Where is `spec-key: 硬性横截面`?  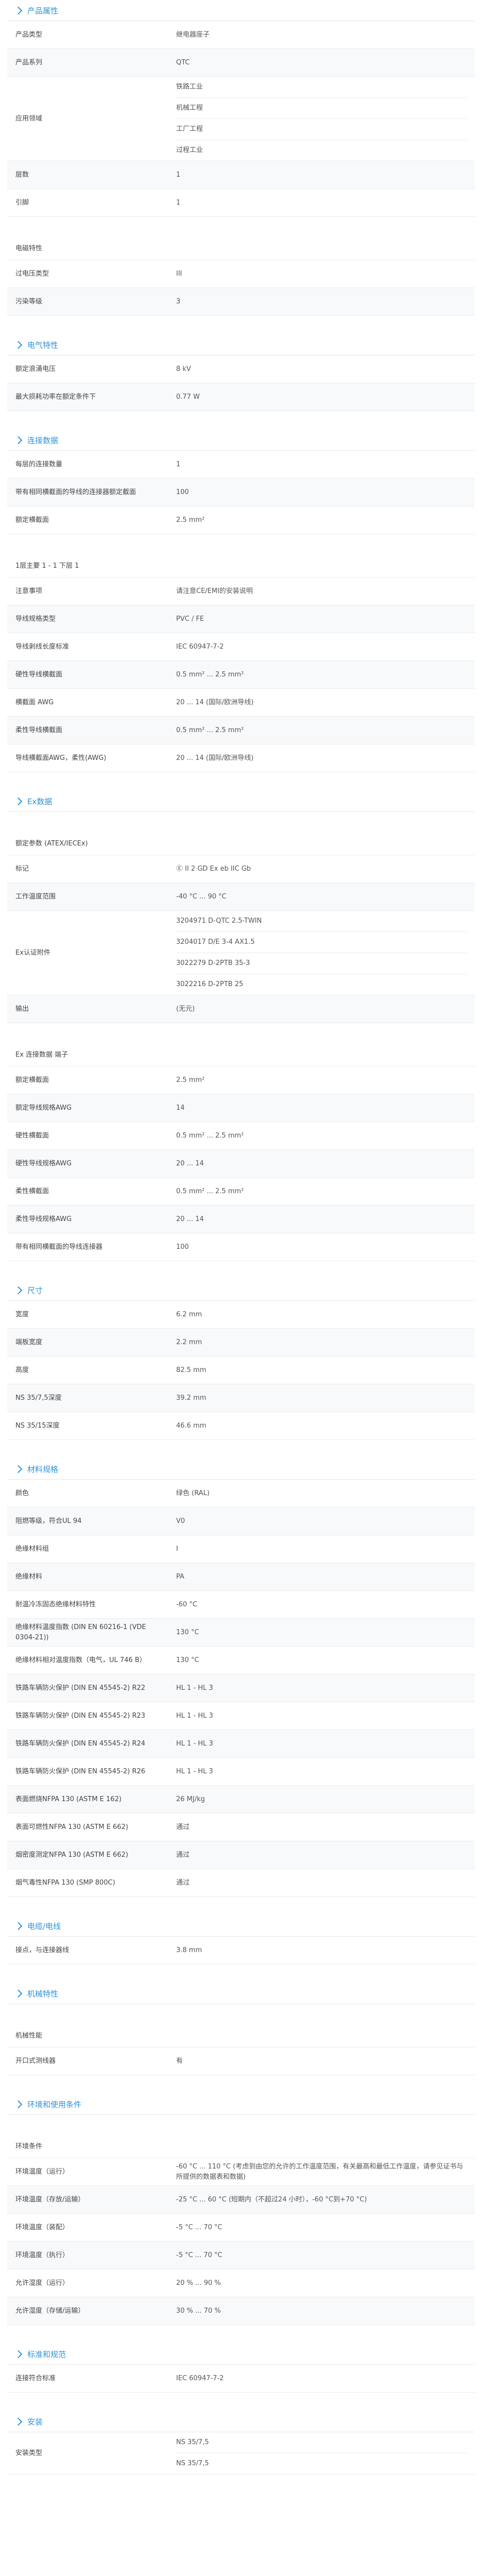 spec-key: 硬性横截面 is located at coordinates (87, 1136).